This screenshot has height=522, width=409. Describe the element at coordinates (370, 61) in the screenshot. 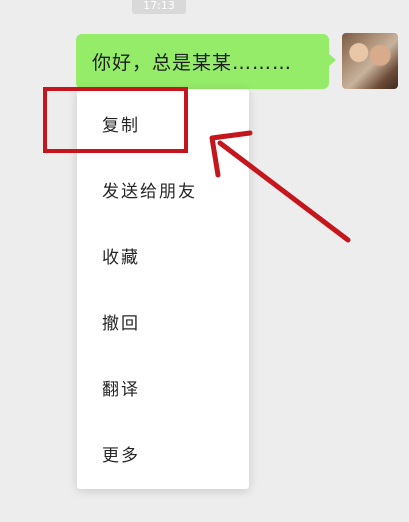

I see `avatar` at that location.